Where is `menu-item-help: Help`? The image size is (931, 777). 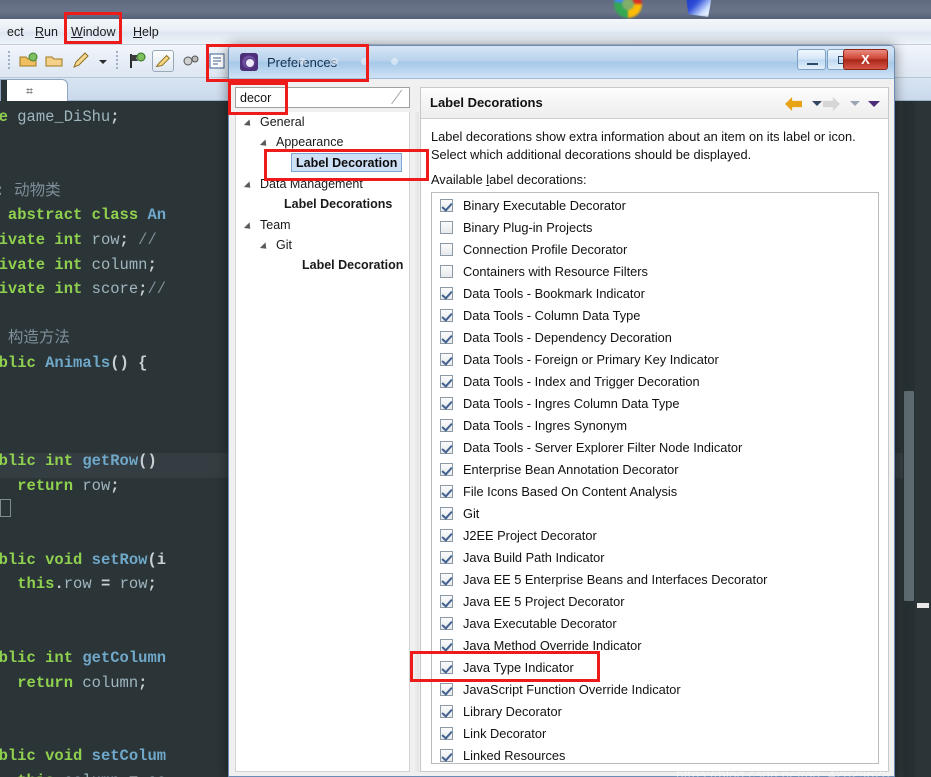 menu-item-help: Help is located at coordinates (146, 32).